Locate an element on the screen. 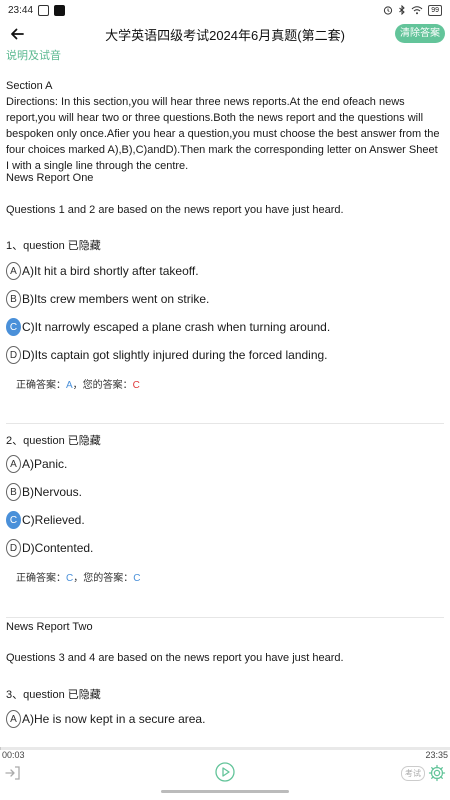 Image resolution: width=450 pixels, height=800 pixels. report-one-title: News Report One is located at coordinates (50, 178).